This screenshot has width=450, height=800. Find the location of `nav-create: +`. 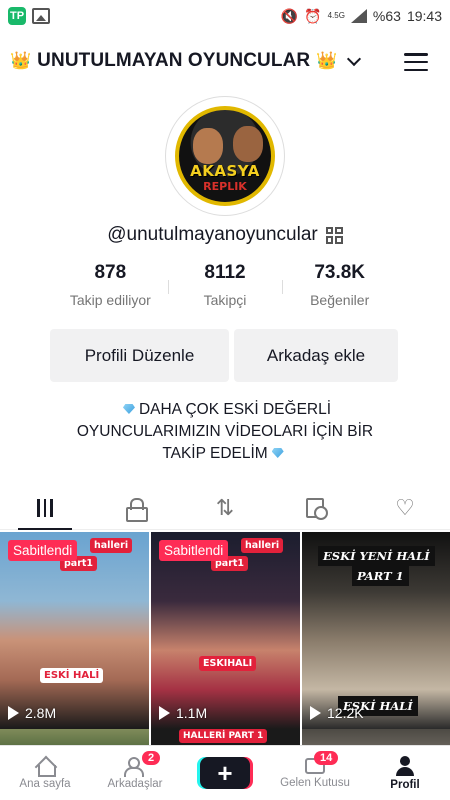

nav-create: + is located at coordinates (225, 773).